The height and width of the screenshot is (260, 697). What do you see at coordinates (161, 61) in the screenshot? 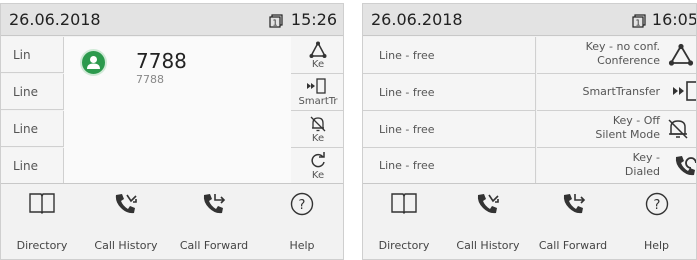
I see `call-contact-name: 7788` at bounding box center [161, 61].